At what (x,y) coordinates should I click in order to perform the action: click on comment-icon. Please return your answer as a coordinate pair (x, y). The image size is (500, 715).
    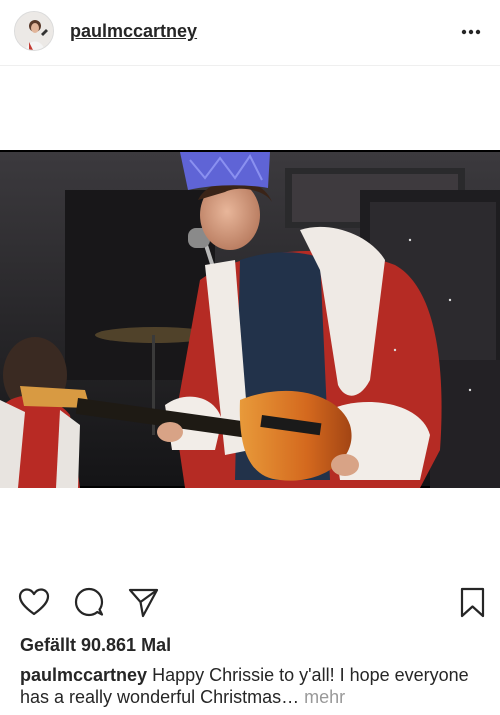
    Looking at the image, I should click on (89, 602).